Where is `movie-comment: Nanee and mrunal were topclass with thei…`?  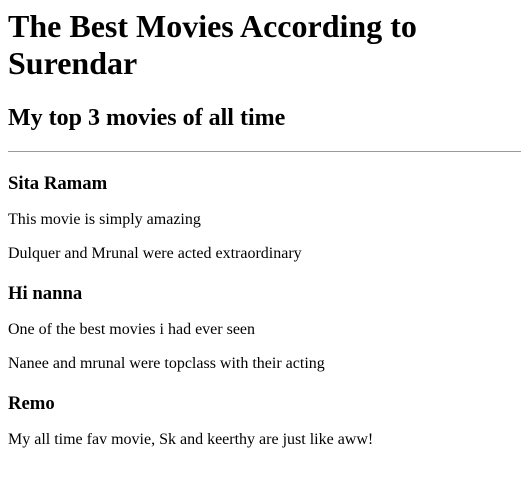
movie-comment: Nanee and mrunal were topclass with thei… is located at coordinates (166, 363).